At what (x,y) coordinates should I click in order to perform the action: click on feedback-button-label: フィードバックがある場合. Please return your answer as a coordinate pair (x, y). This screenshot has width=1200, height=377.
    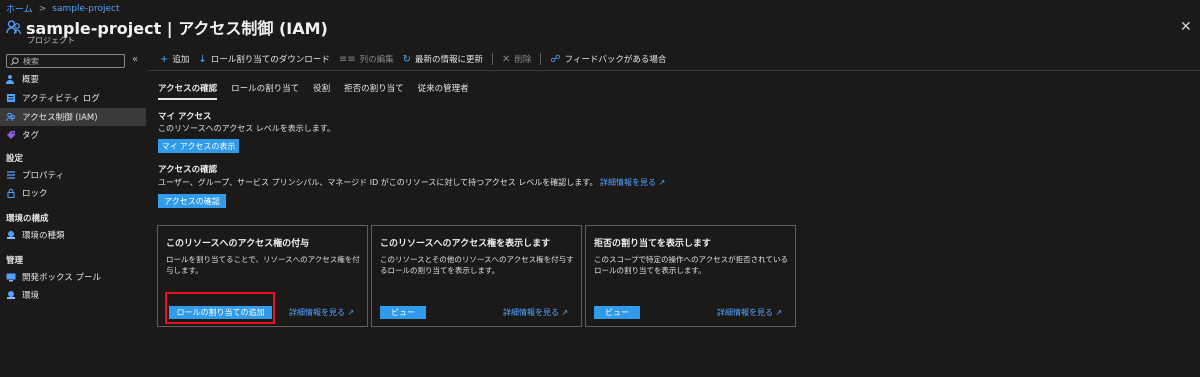
    Looking at the image, I should click on (615, 60).